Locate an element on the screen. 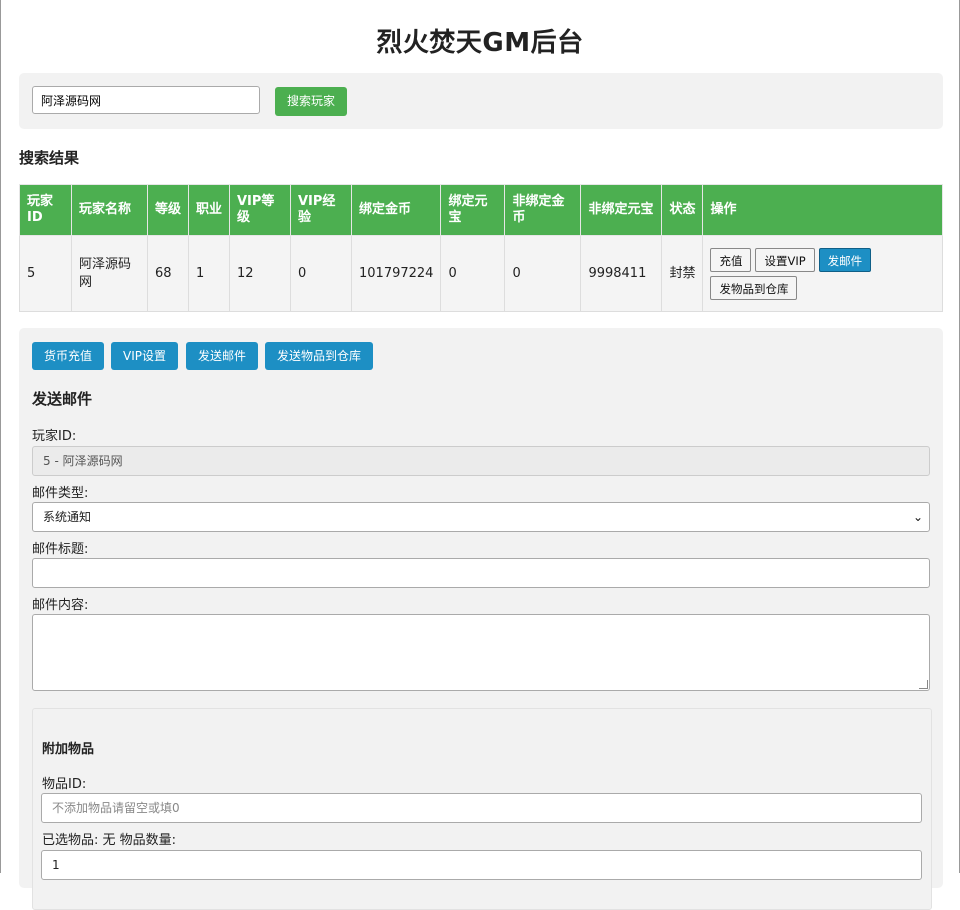 The width and height of the screenshot is (960, 910). send-mail-button: 发邮件 is located at coordinates (845, 259).